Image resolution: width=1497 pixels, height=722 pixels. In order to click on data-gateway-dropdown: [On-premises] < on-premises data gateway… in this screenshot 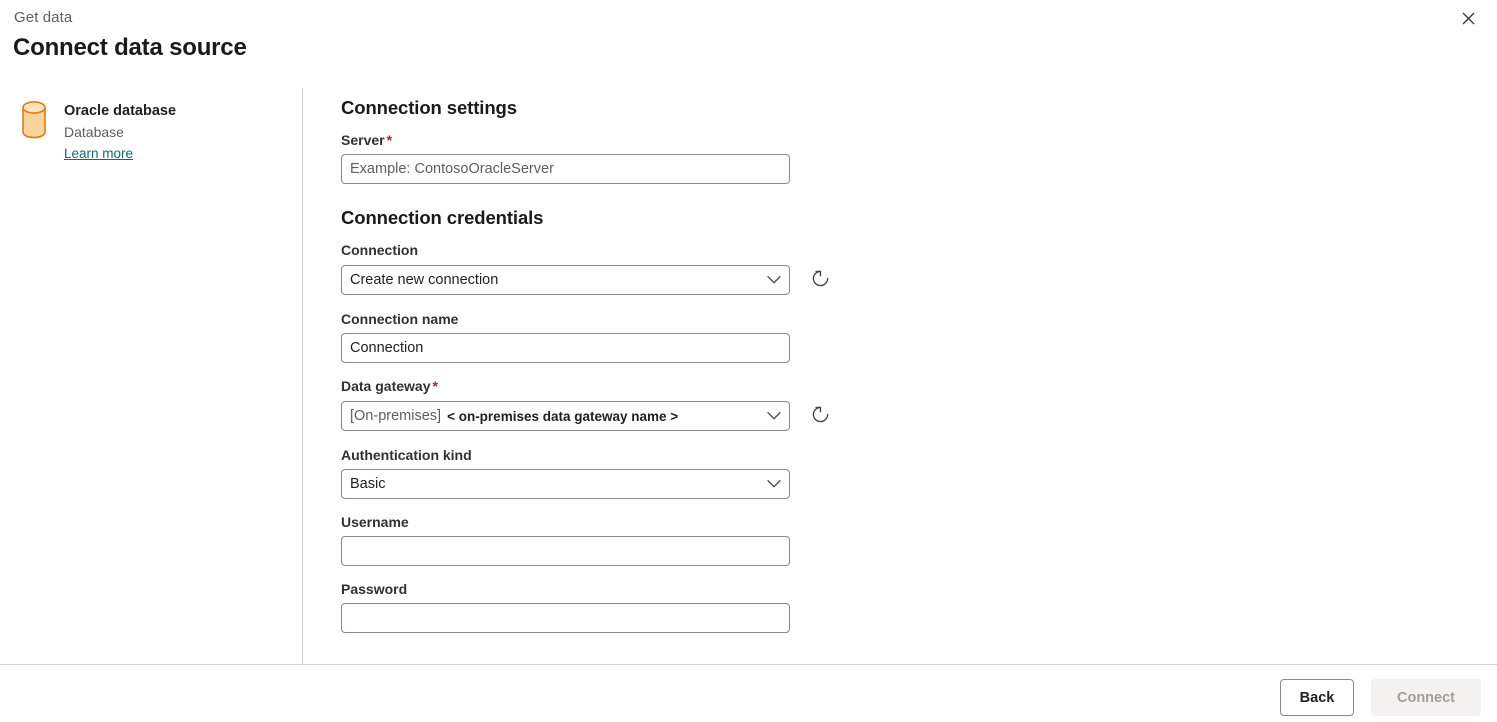, I will do `click(565, 416)`.